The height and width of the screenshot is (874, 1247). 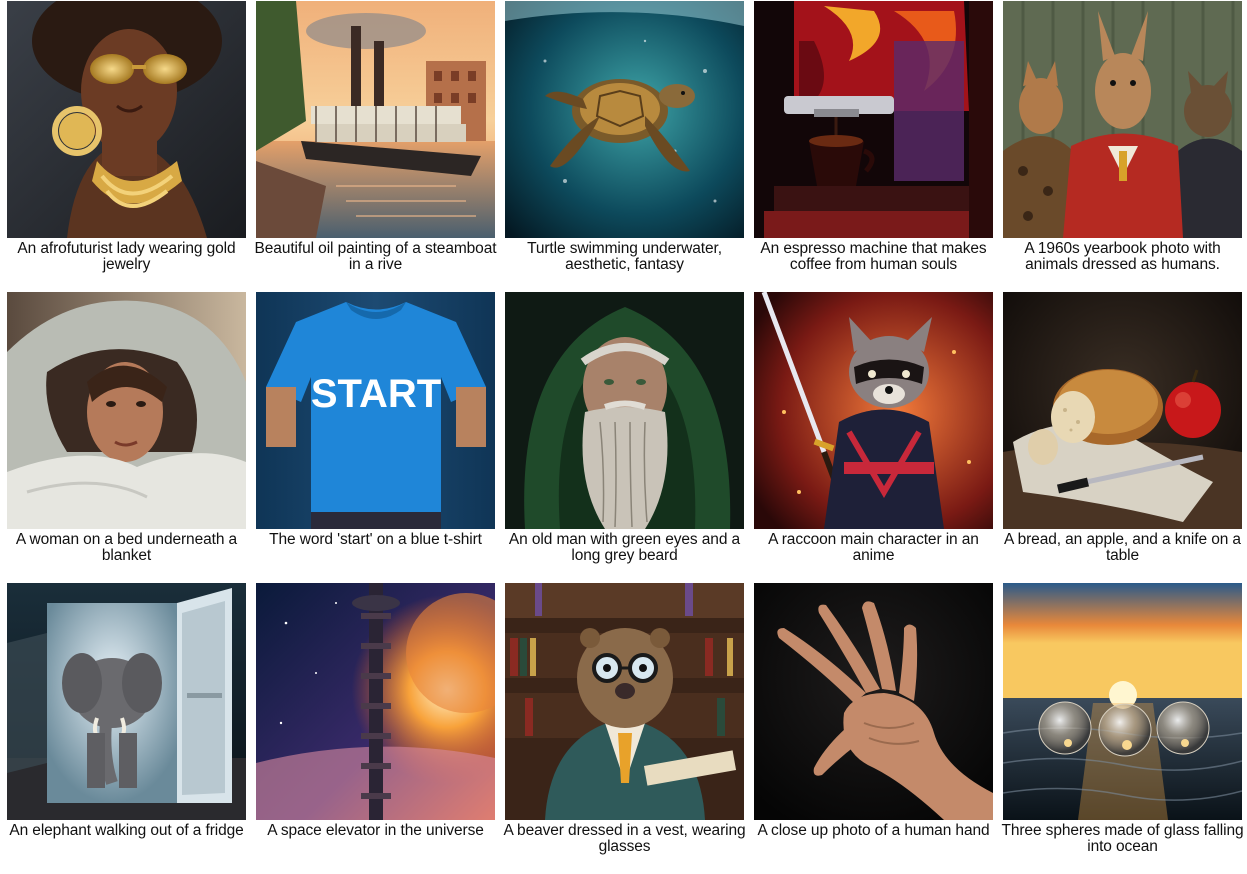 I want to click on image-caption: The word 'start' on a blue t-shirt, so click(x=376, y=540).